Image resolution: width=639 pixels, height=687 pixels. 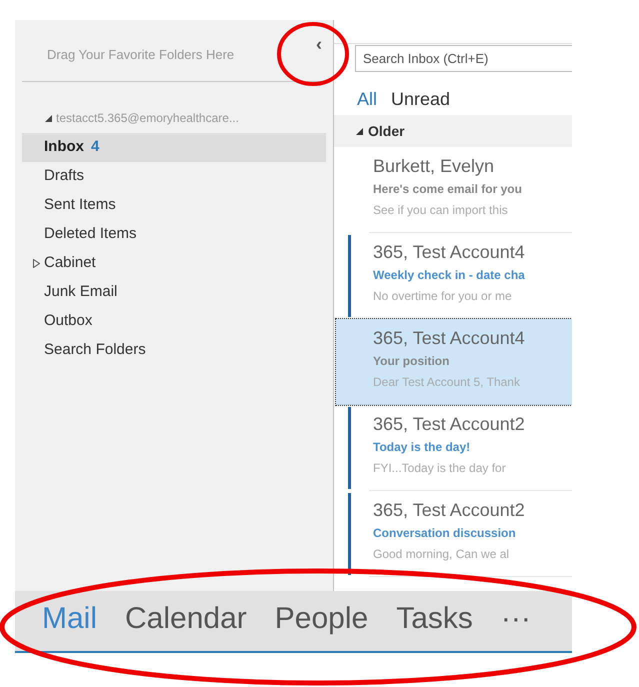 What do you see at coordinates (441, 554) in the screenshot?
I see `message-preview: Good morning, Can we al` at bounding box center [441, 554].